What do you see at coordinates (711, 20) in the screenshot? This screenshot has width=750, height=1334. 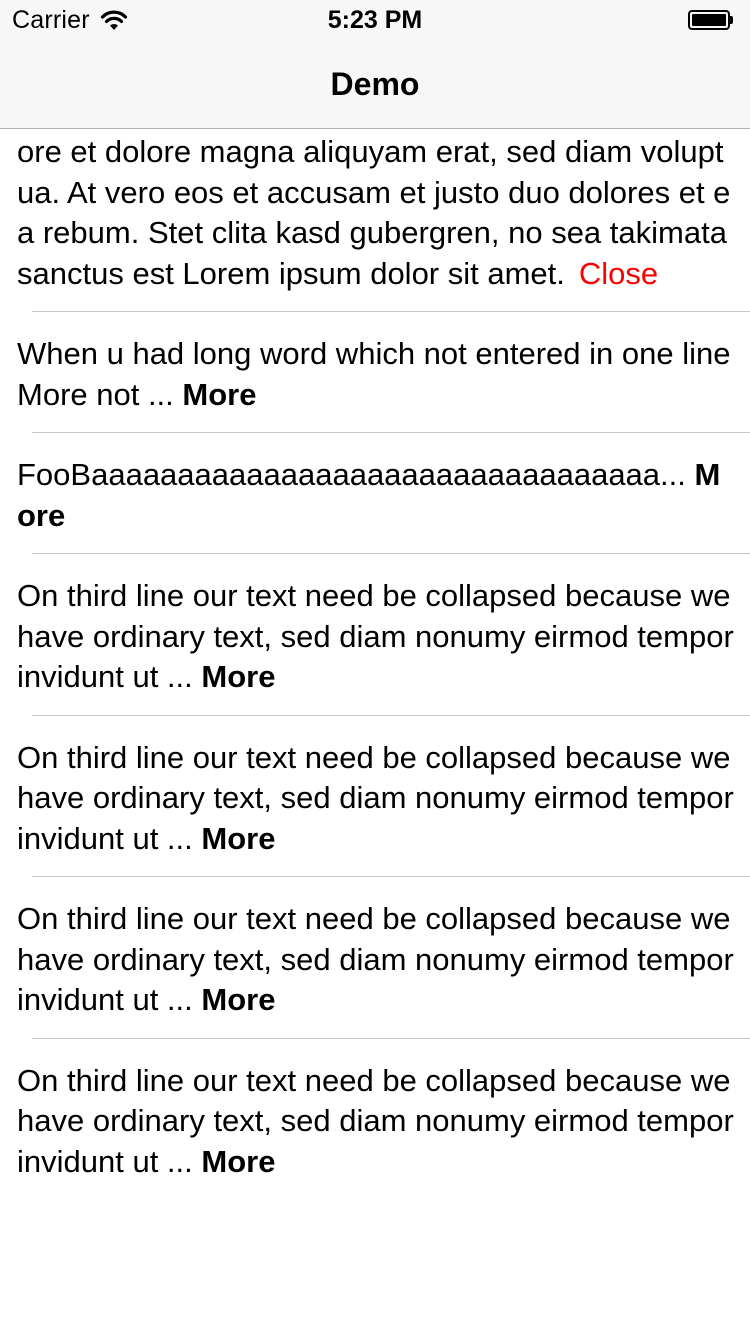 I see `battery-icon` at bounding box center [711, 20].